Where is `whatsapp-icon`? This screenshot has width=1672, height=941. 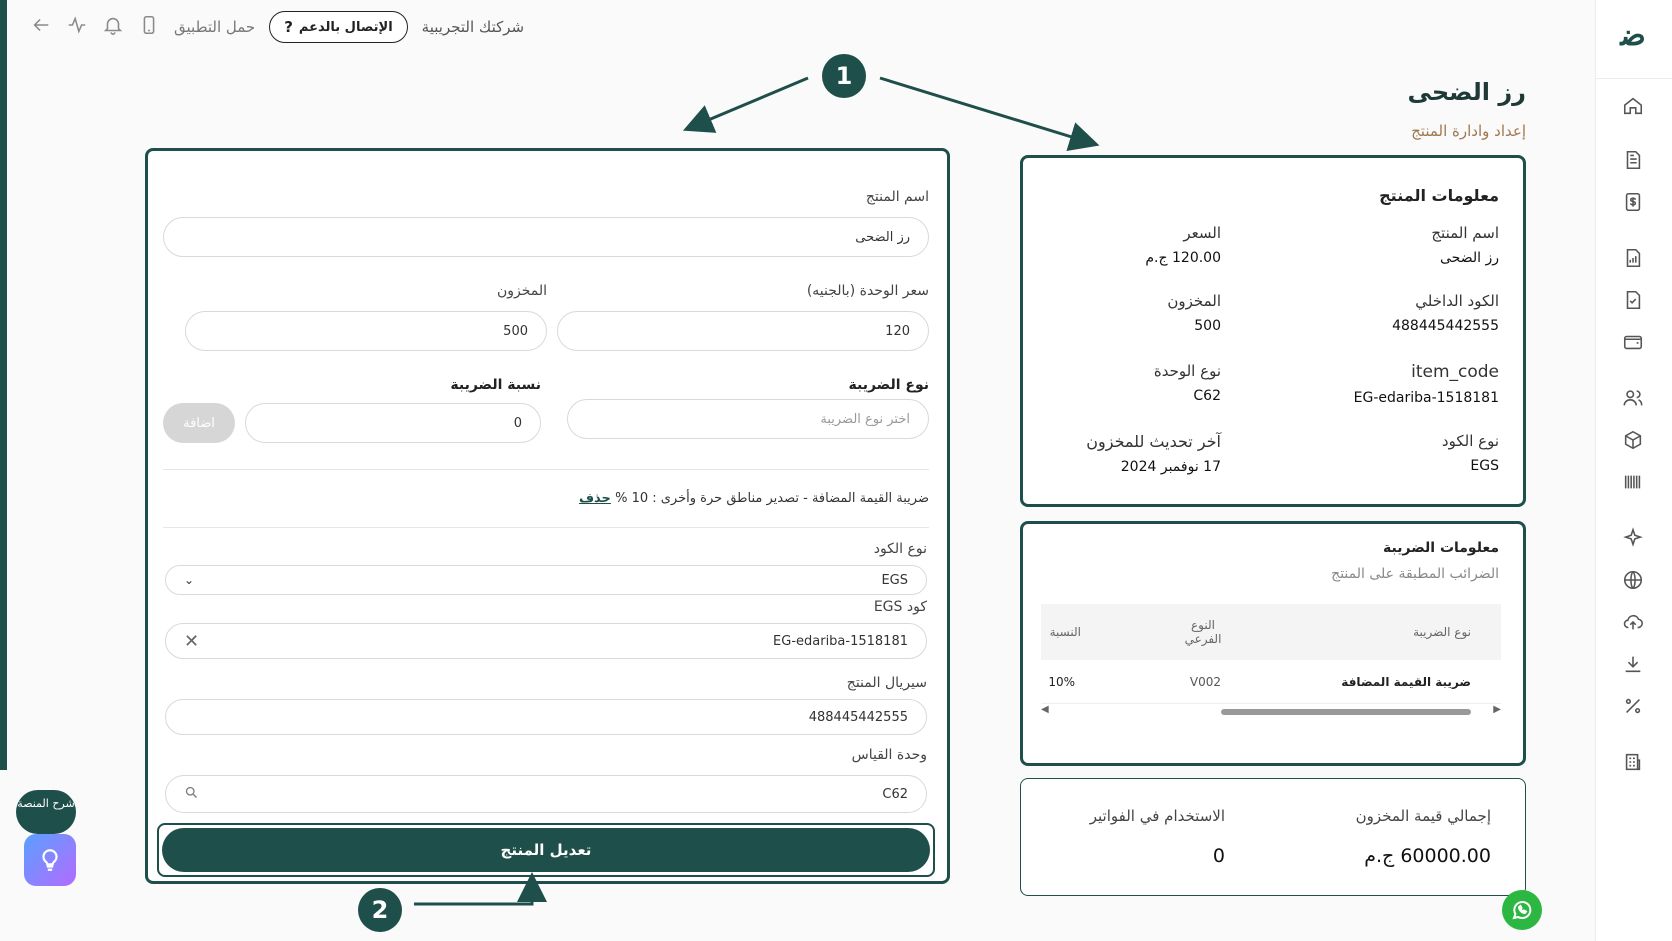
whatsapp-icon is located at coordinates (1522, 910).